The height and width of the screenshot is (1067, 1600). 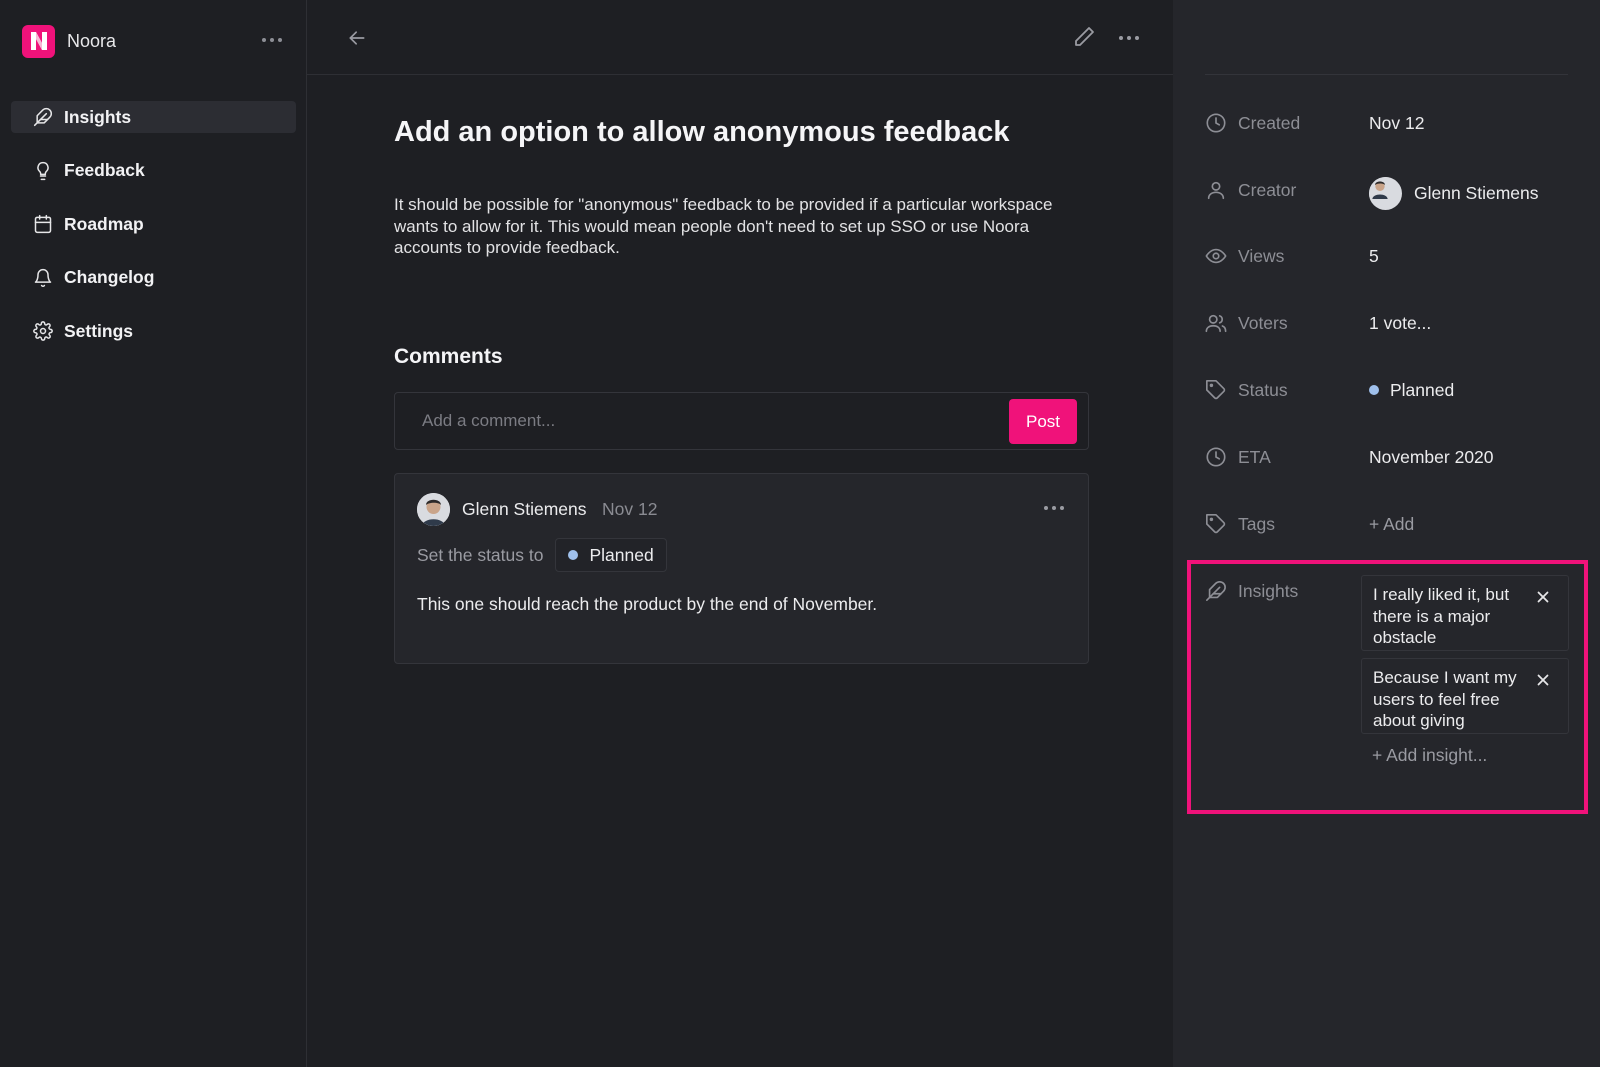 What do you see at coordinates (357, 38) in the screenshot?
I see `back-arrow-icon` at bounding box center [357, 38].